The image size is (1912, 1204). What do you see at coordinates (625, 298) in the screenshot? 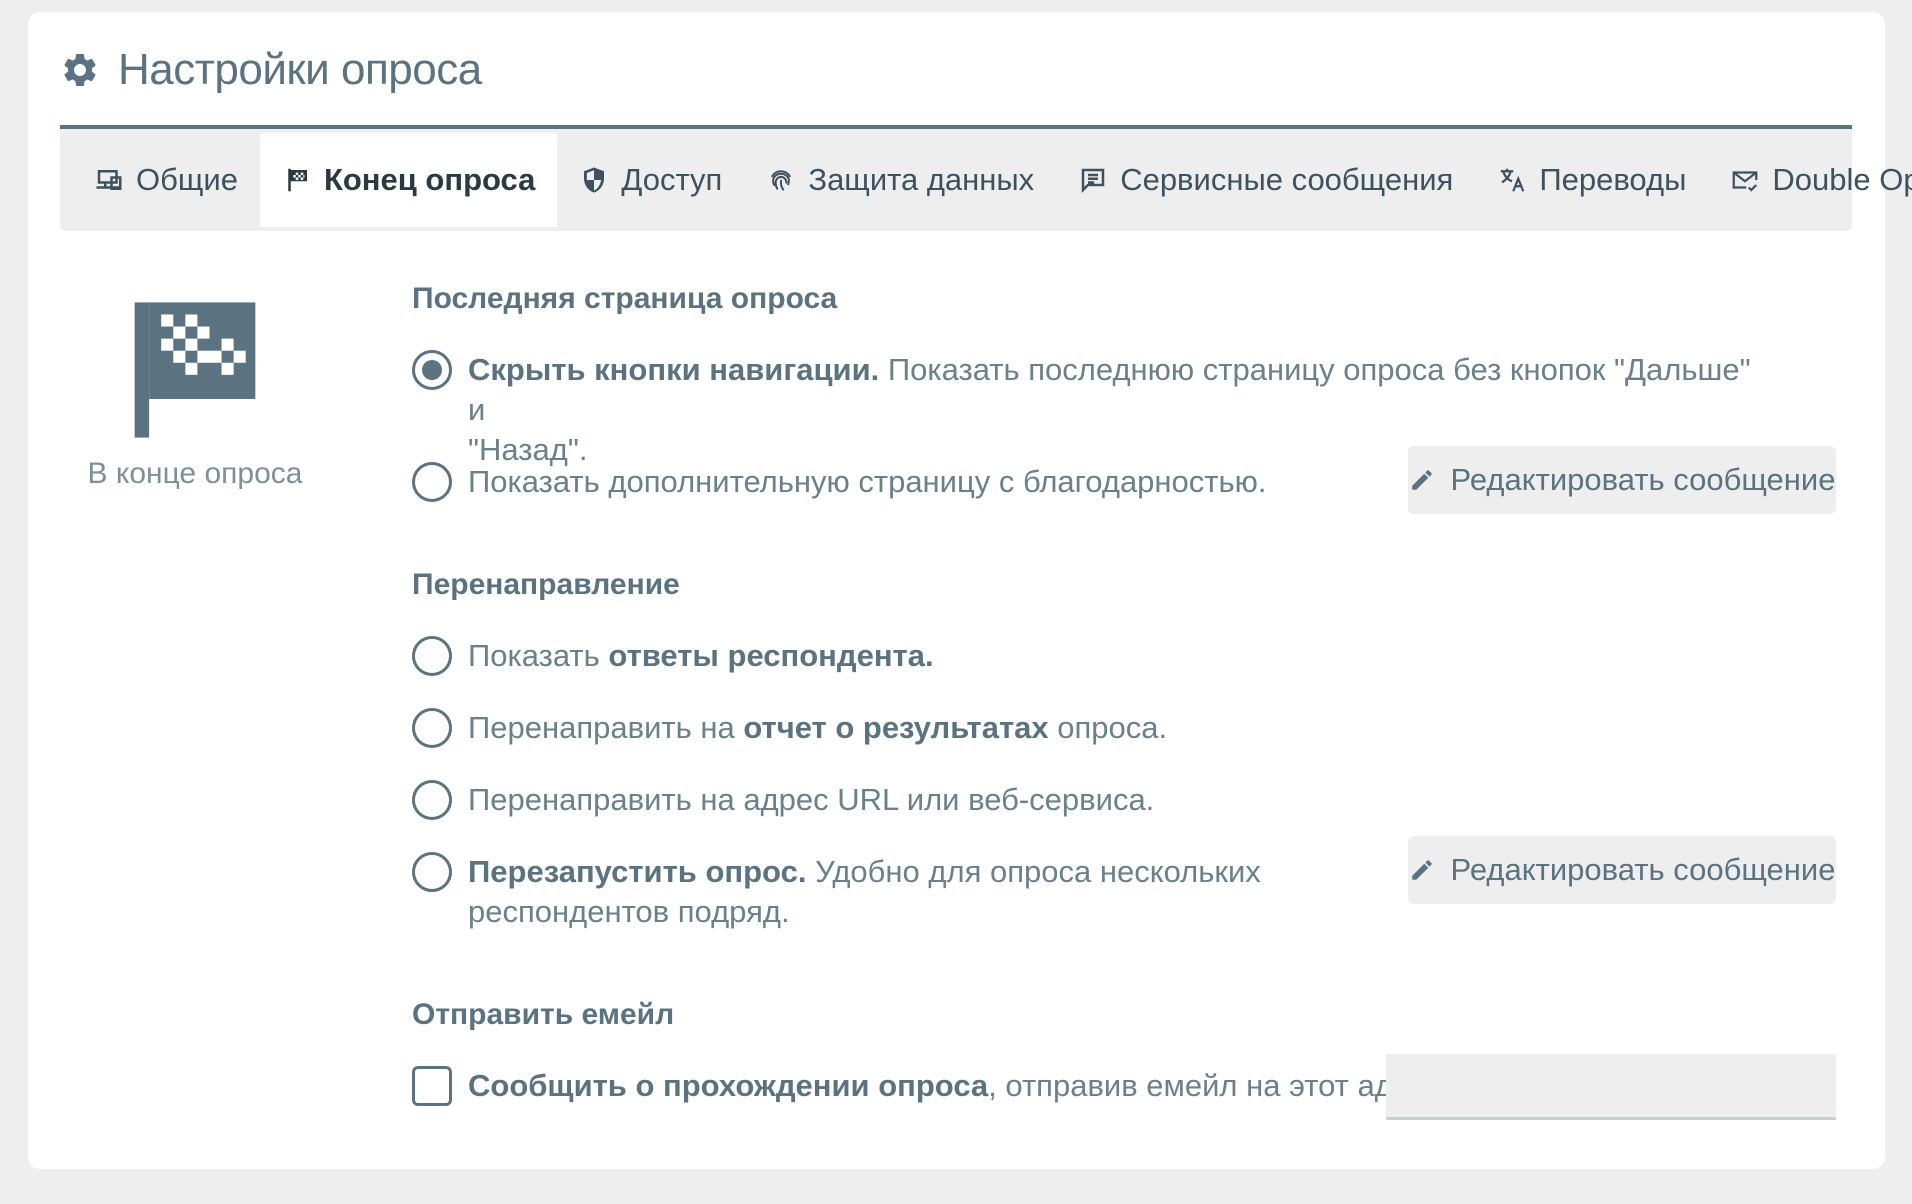
I see `section-title-last-page: Последняя страница опроса` at bounding box center [625, 298].